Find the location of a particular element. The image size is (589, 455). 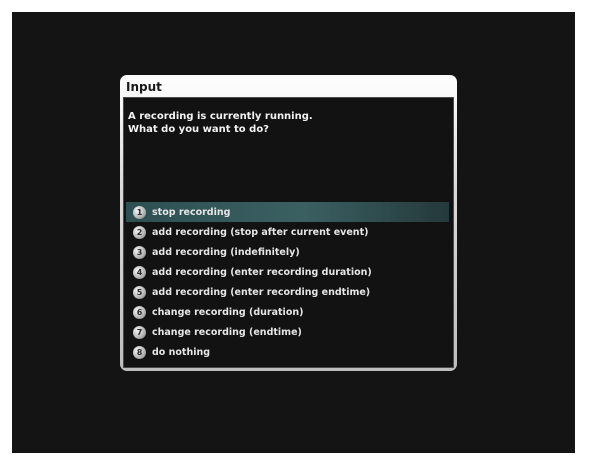

number-7-icon: 7 is located at coordinates (139, 332).